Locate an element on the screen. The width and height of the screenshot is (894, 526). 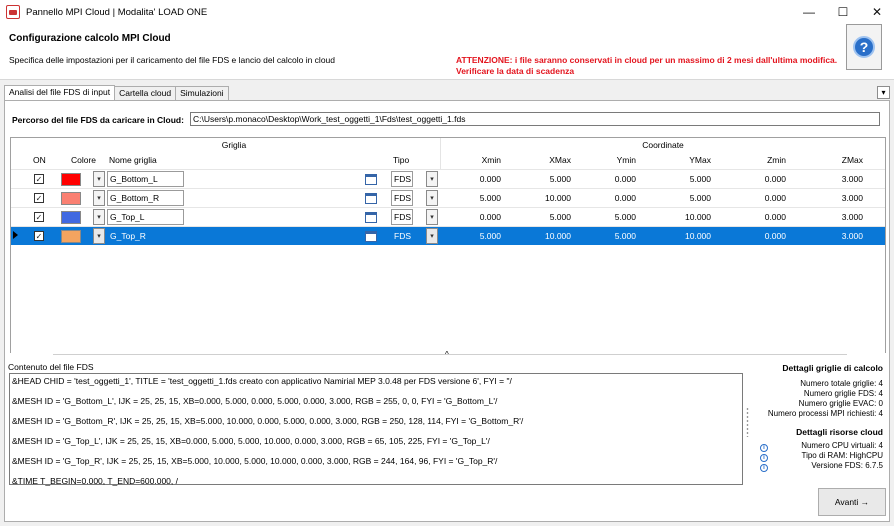
chevron-up-icon: ^ is located at coordinates (447, 354).